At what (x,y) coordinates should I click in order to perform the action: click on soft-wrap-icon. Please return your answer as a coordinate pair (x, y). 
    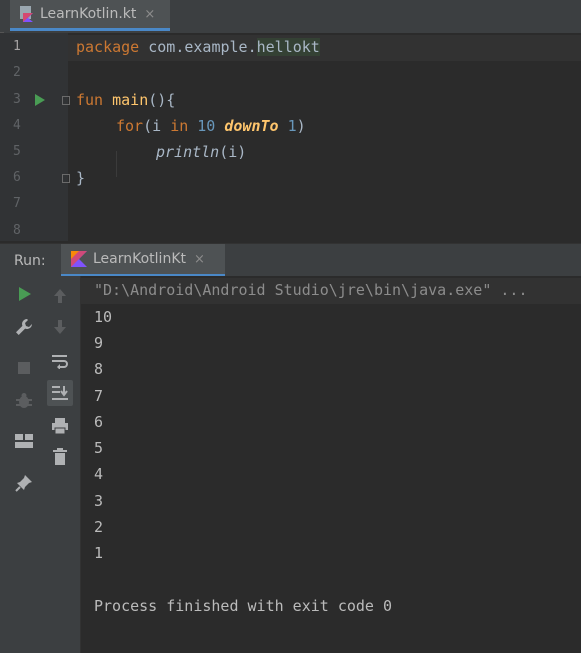
    Looking at the image, I should click on (60, 361).